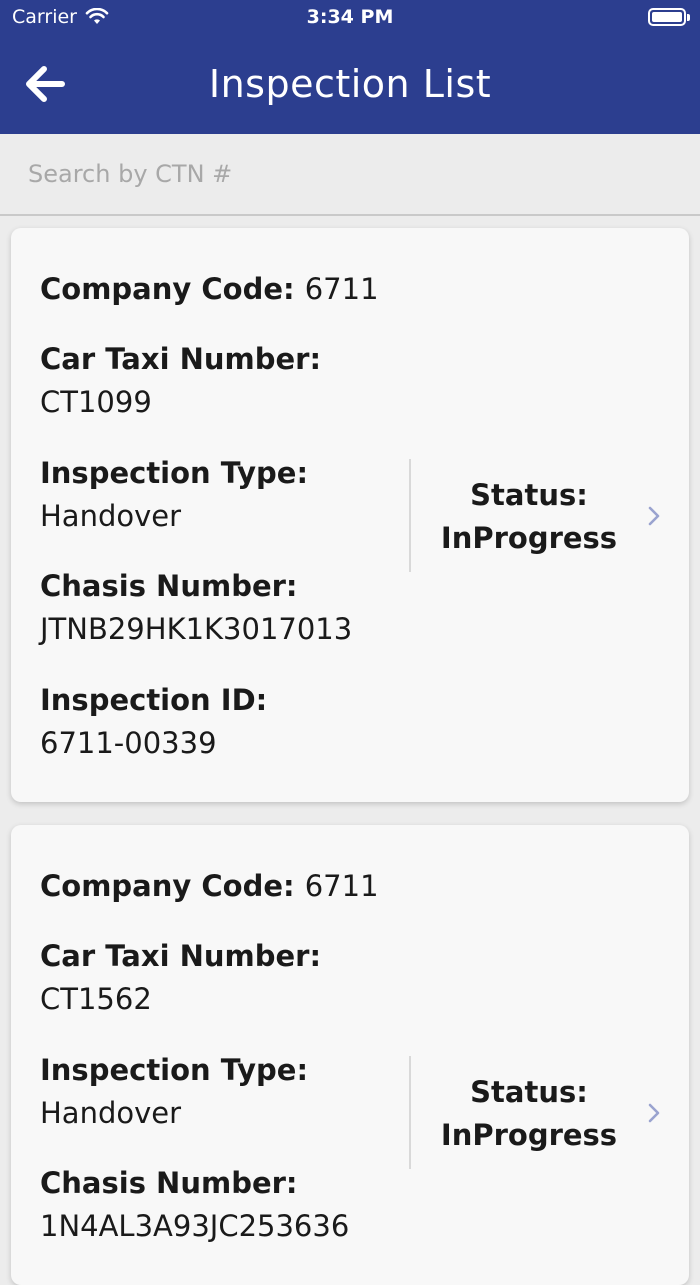 Image resolution: width=700 pixels, height=1285 pixels. I want to click on battery-icon, so click(669, 17).